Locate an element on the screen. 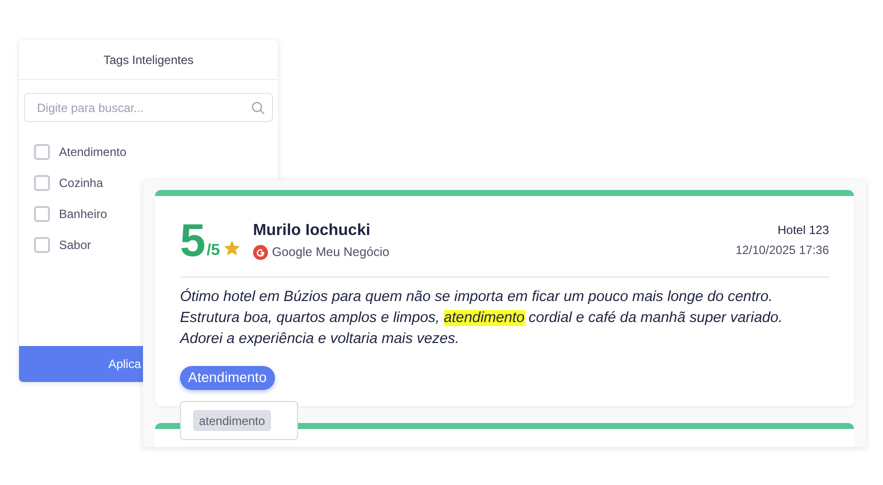  tag-label: Atendimento is located at coordinates (92, 152).